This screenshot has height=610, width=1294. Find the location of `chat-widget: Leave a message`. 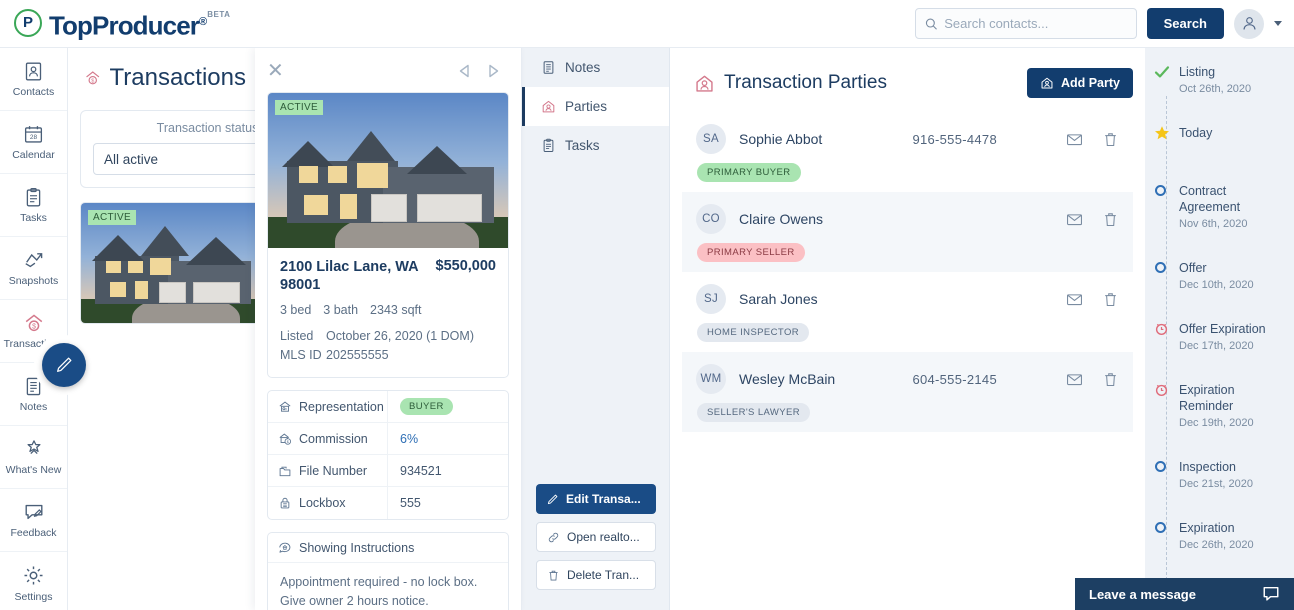

chat-widget: Leave a message is located at coordinates (1184, 594).